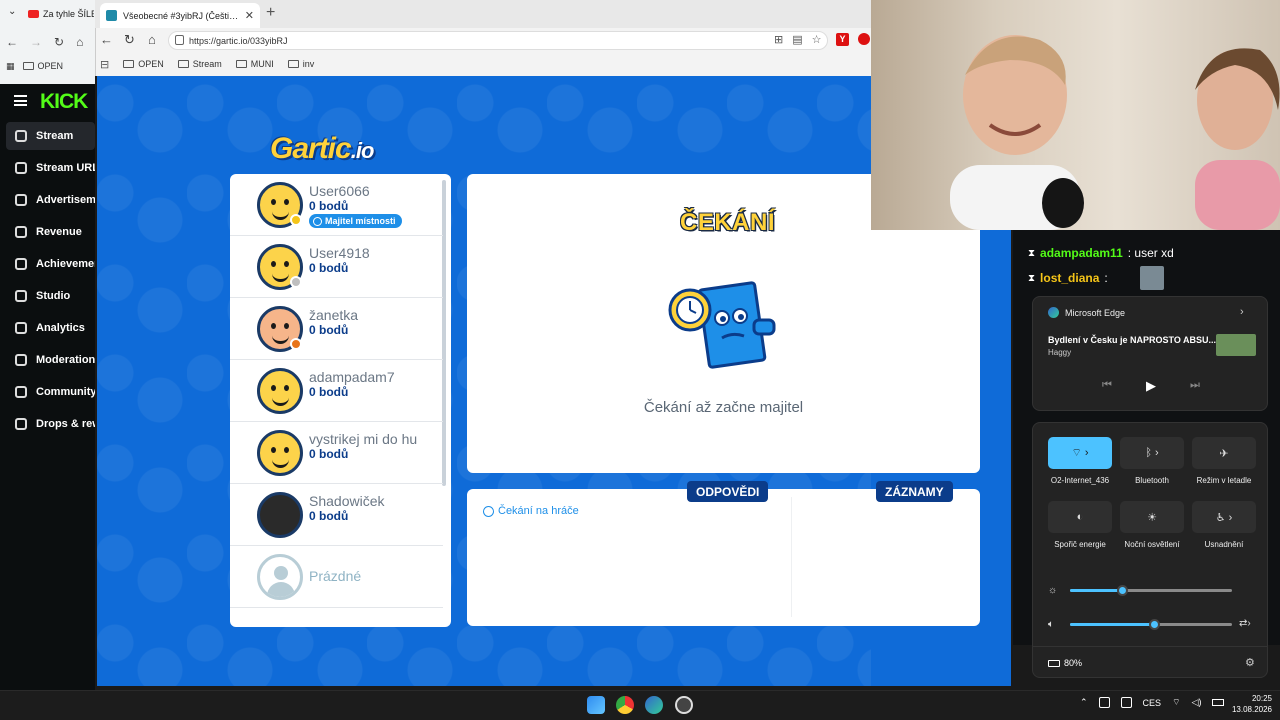  Describe the element at coordinates (1224, 517) in the screenshot. I see `accessibility-tile: ♿ ›` at that location.